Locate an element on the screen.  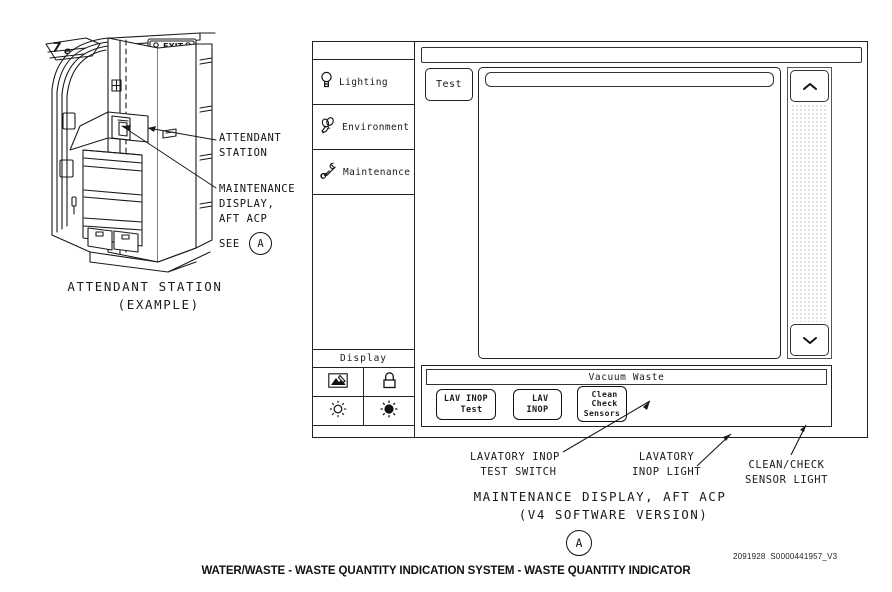
sidebar-item-environment: Environment is located at coordinates (363, 127).